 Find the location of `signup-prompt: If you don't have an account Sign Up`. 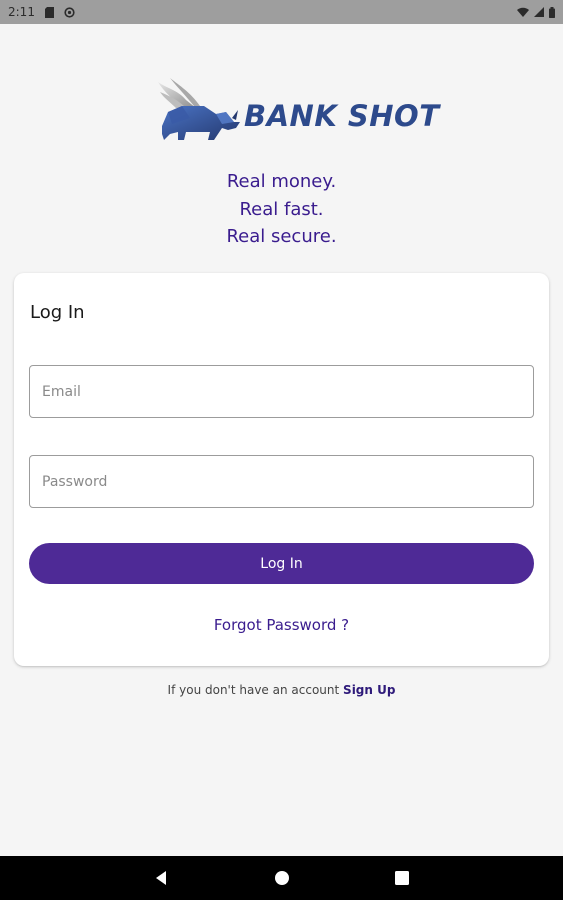

signup-prompt: If you don't have an account Sign Up is located at coordinates (281, 690).